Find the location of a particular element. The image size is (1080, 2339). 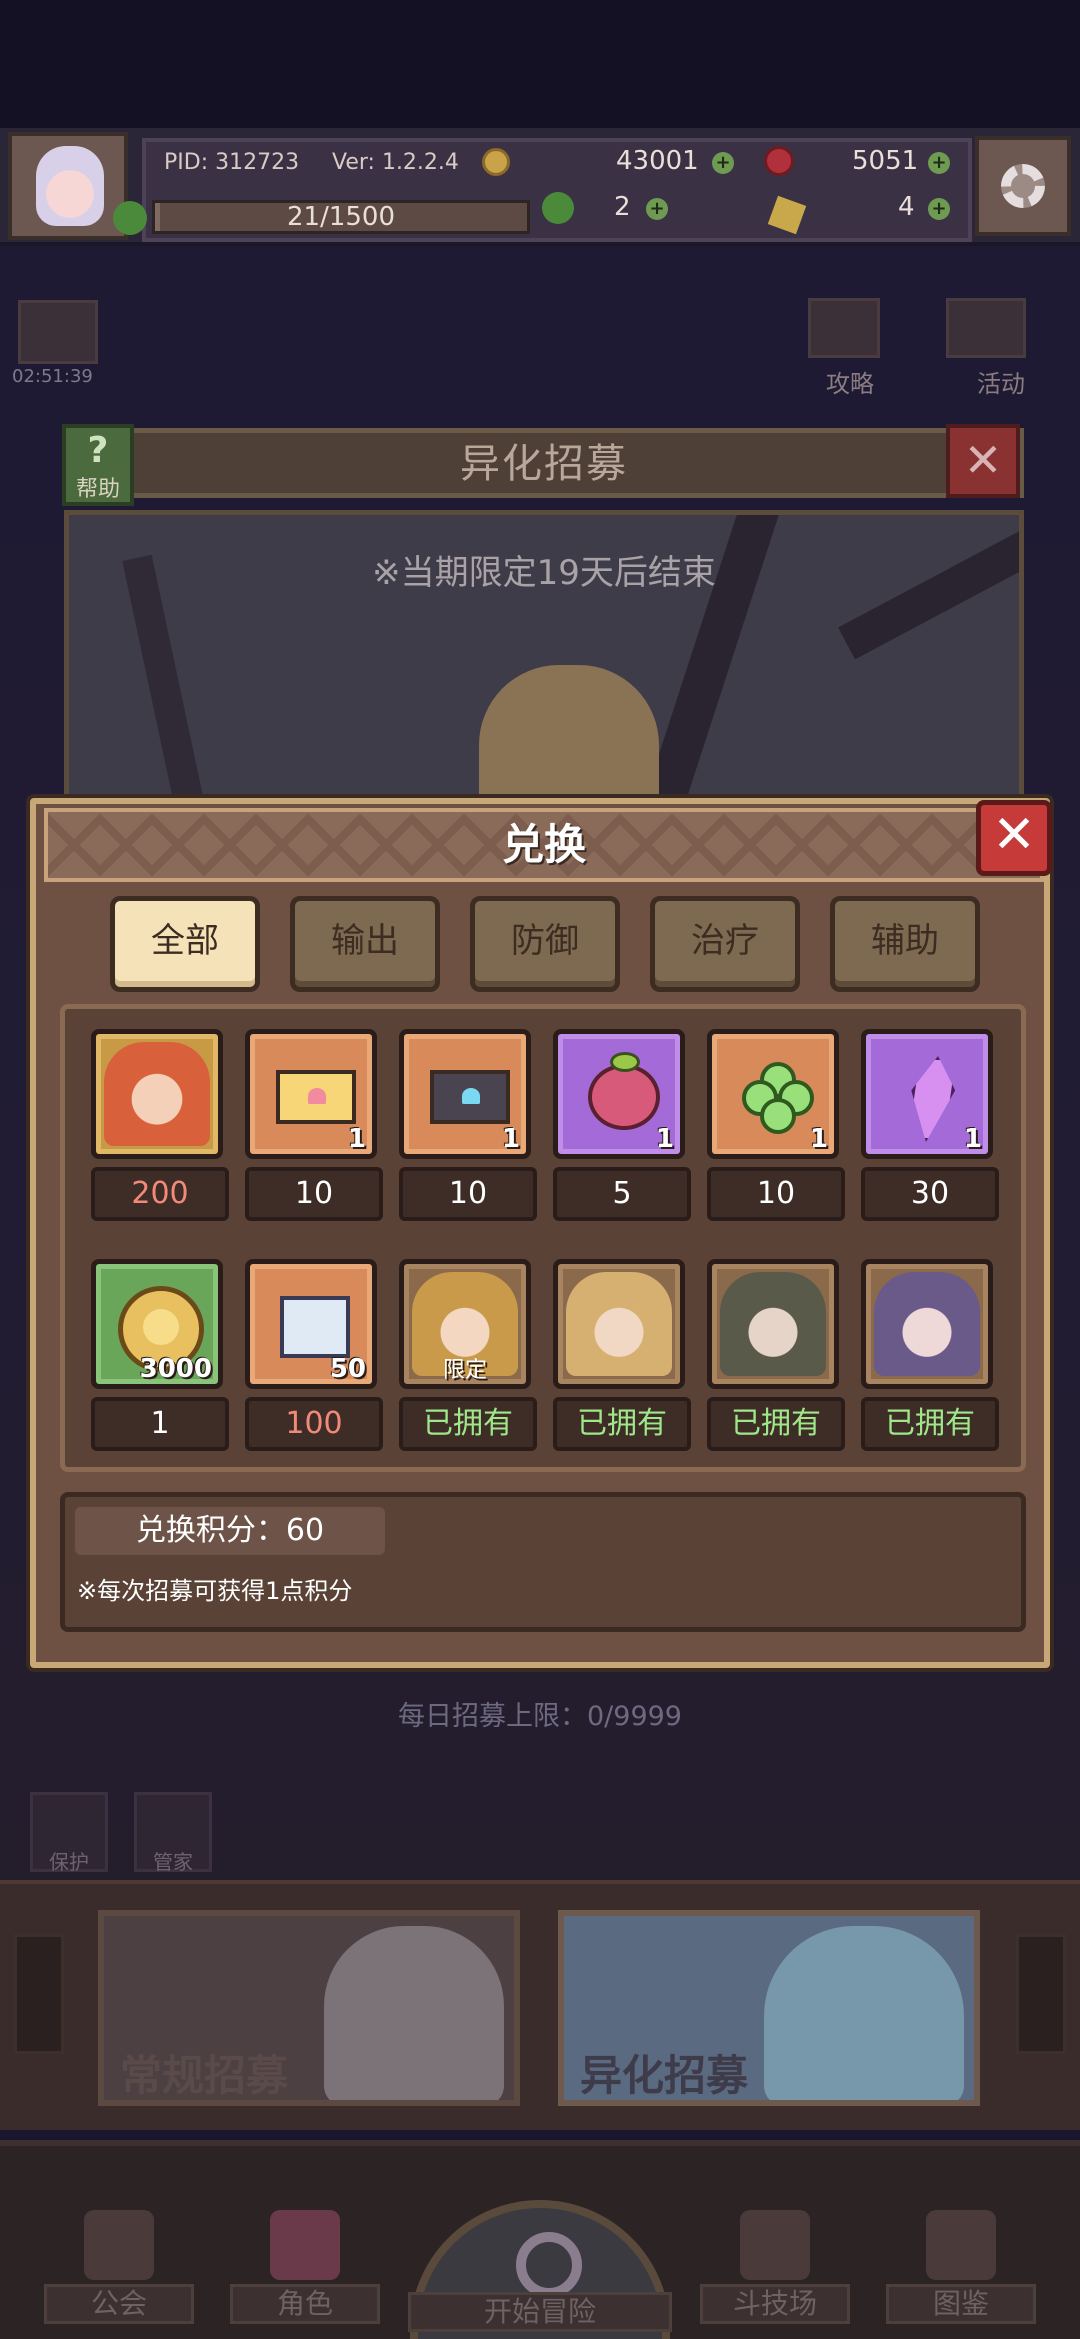

codex-icon is located at coordinates (961, 2245).